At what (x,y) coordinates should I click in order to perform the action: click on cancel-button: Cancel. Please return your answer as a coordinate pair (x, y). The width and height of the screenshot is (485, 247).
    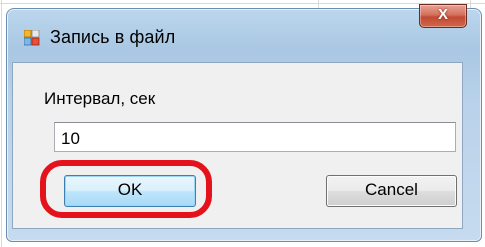
    Looking at the image, I should click on (391, 191).